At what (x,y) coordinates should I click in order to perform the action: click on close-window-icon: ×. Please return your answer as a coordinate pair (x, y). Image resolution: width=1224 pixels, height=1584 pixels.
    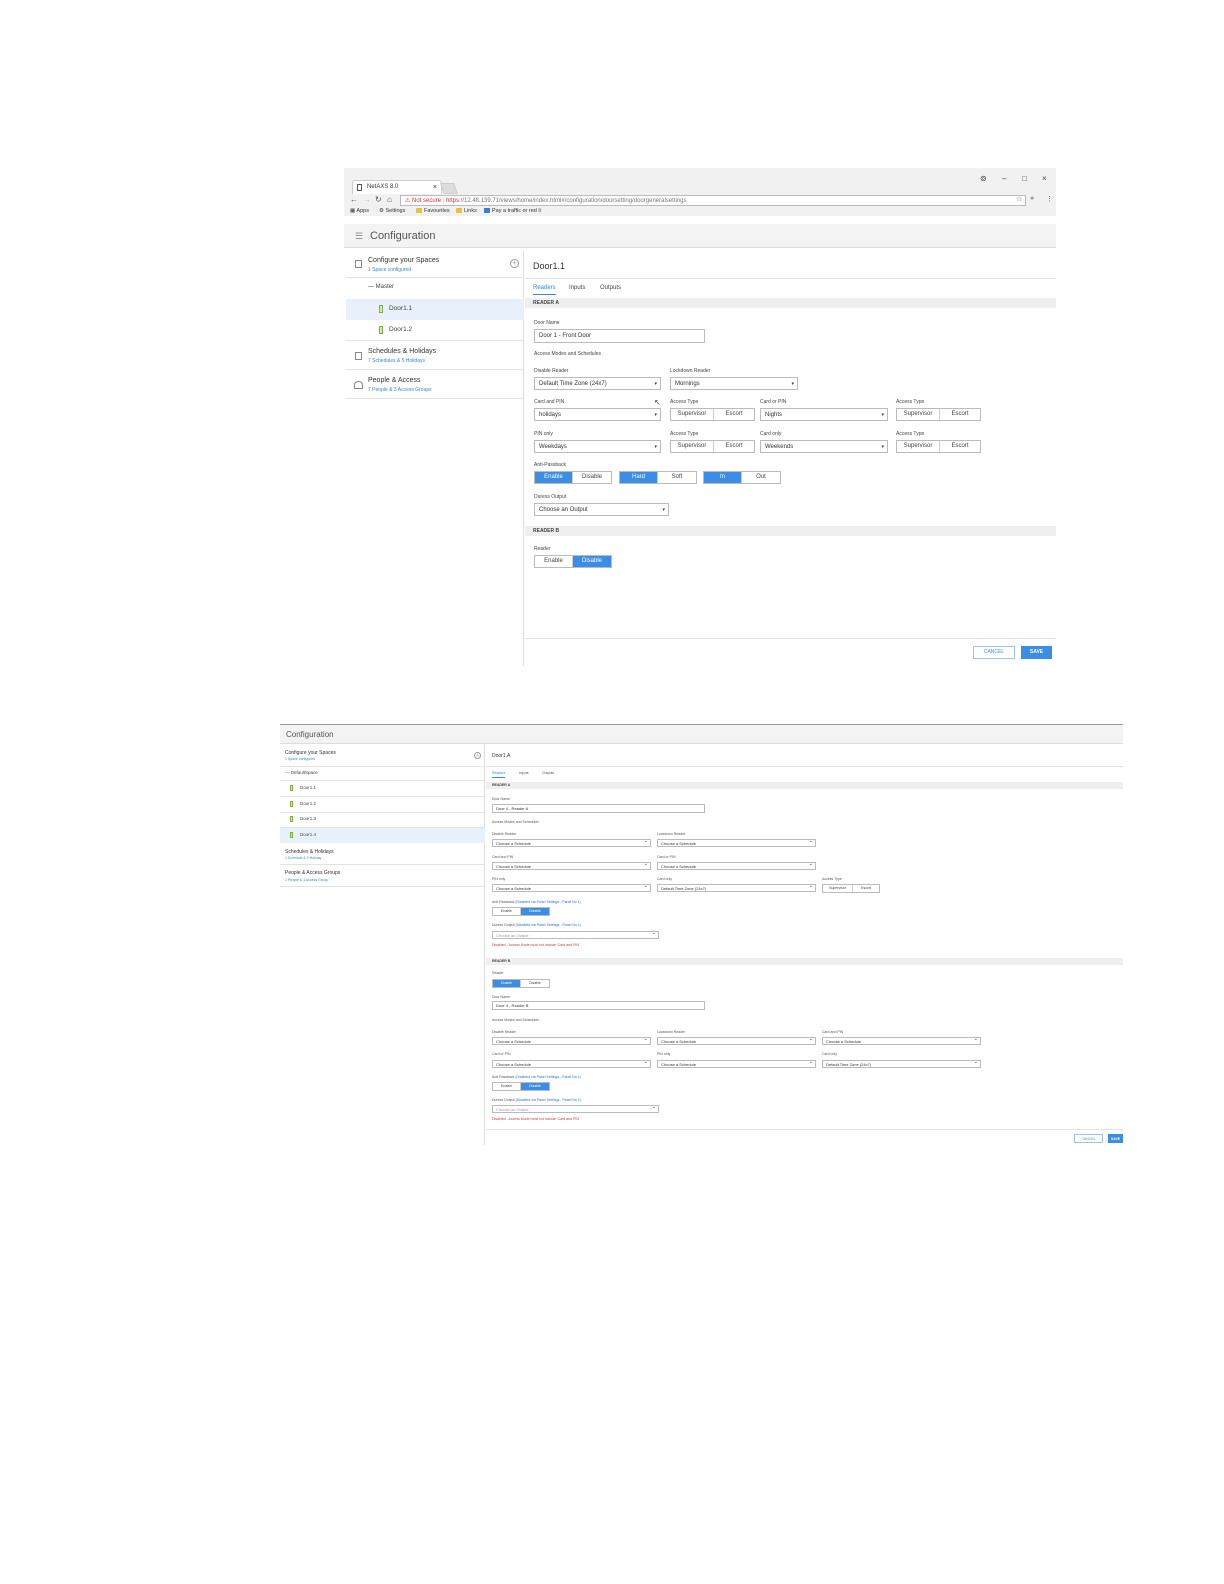
    Looking at the image, I should click on (1044, 178).